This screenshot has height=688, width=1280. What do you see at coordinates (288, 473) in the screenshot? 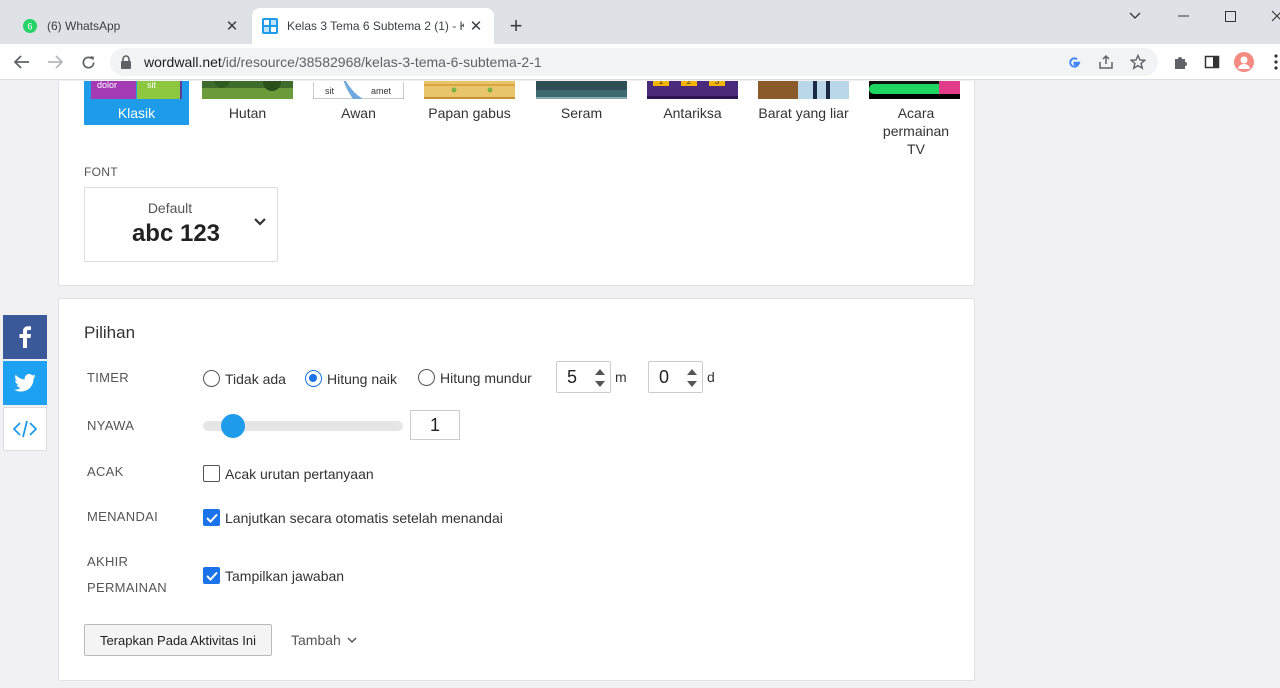
I see `shuffle-questions-checkbox: Acak urutan pertanyaan` at bounding box center [288, 473].